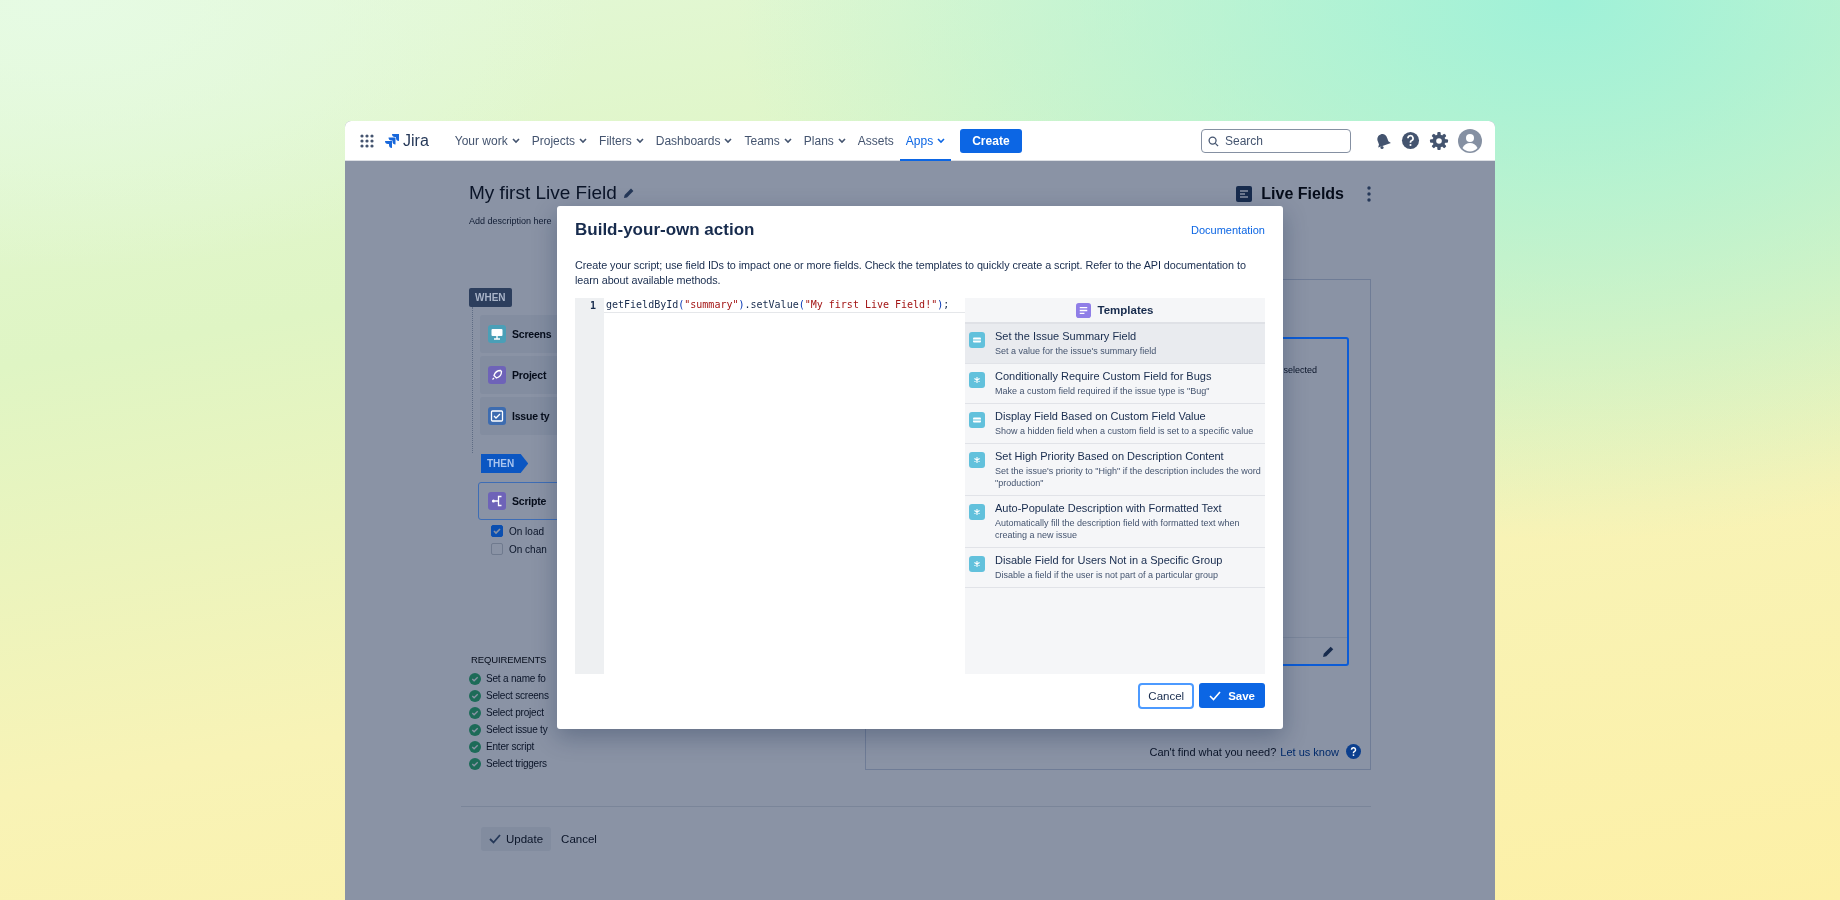 The height and width of the screenshot is (900, 1840). Describe the element at coordinates (529, 375) in the screenshot. I see `trigger-label: Project` at that location.